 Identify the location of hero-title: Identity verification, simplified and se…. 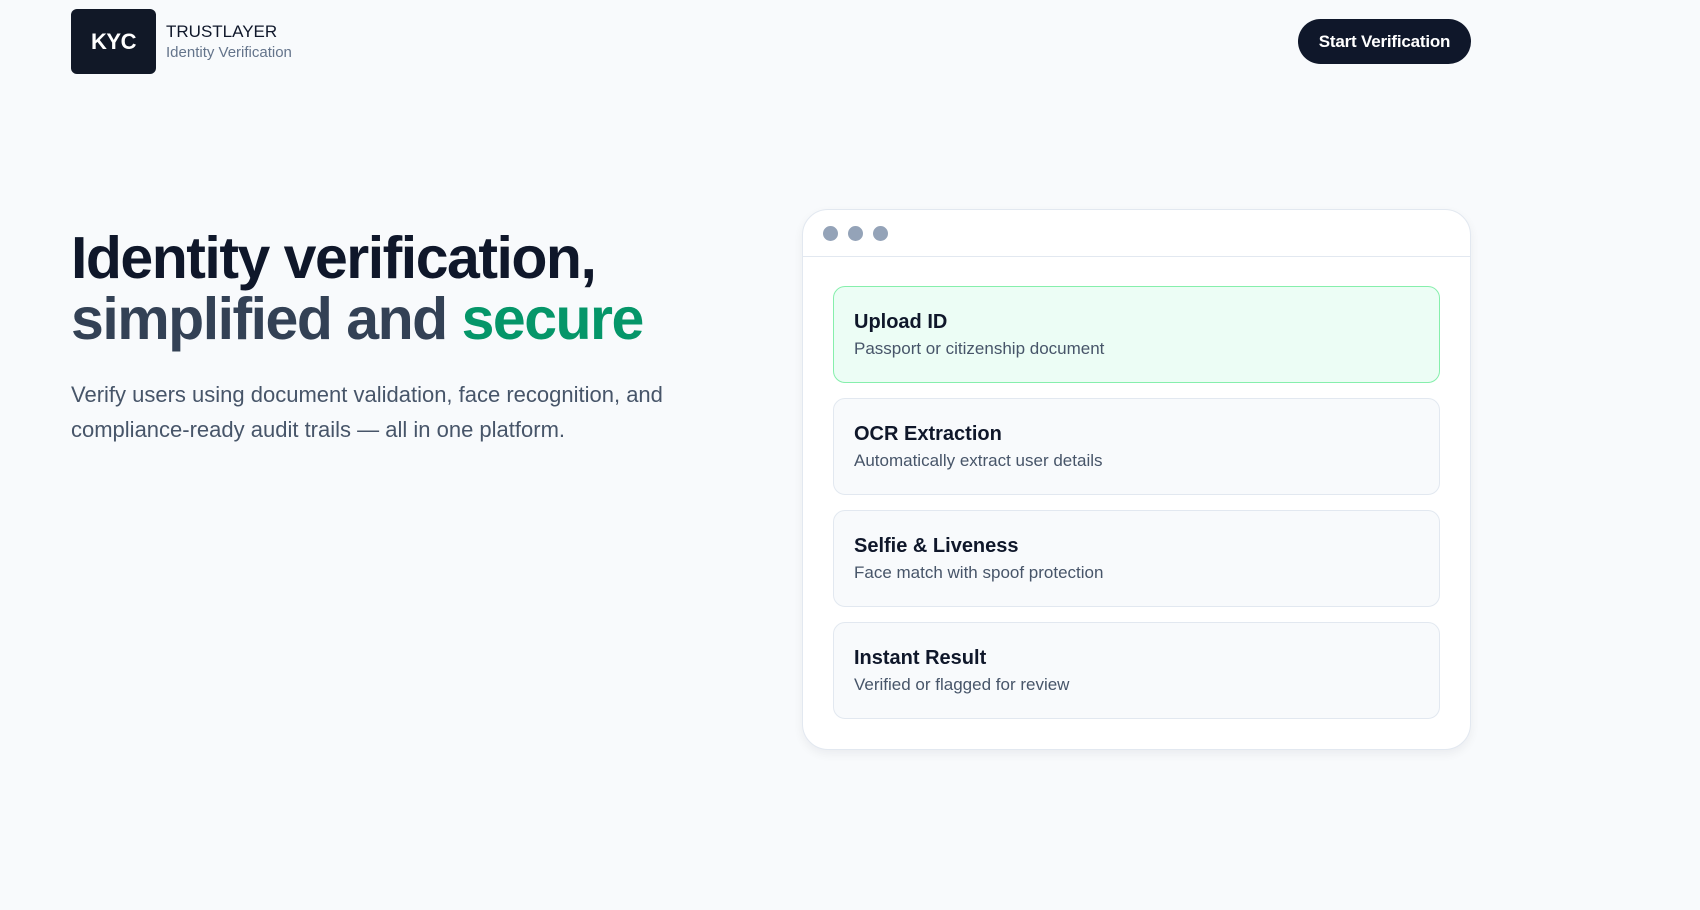
(396, 289).